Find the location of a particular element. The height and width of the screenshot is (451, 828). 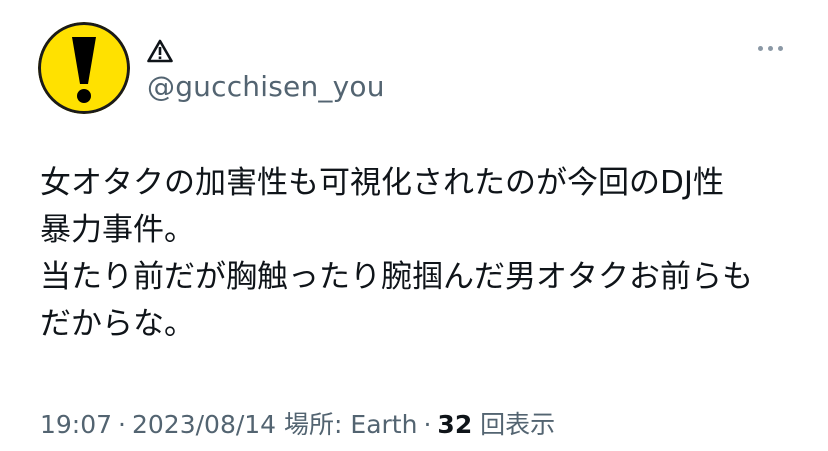

tweet-metadata: 19:07 · 2023/08/14 場所: Earth · 32 回表示 is located at coordinates (297, 425).